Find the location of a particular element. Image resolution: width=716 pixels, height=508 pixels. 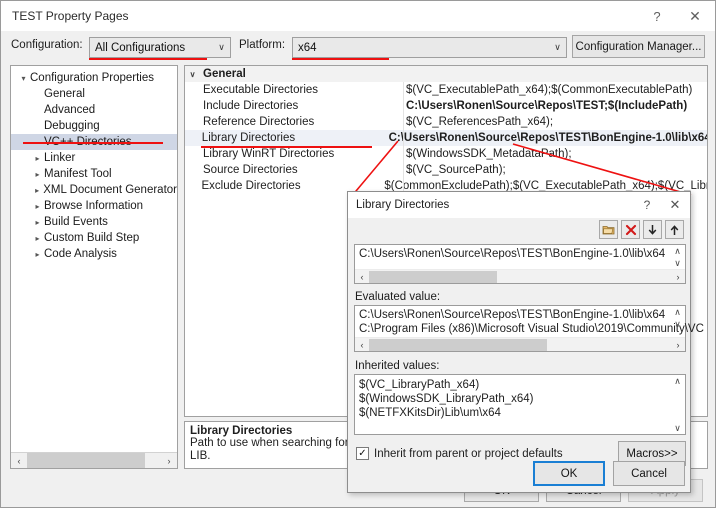

delete-icon is located at coordinates (630, 229).